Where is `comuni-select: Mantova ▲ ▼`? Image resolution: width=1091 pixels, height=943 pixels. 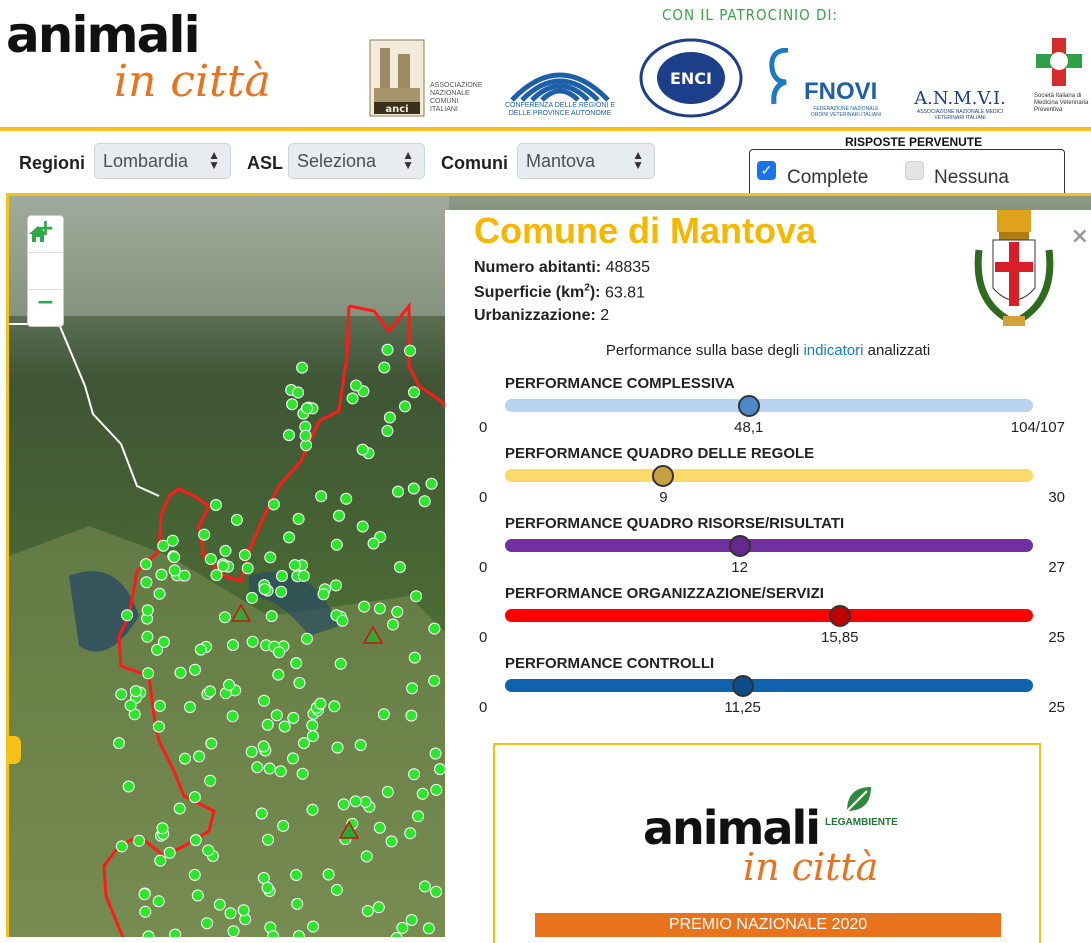
comuni-select: Mantova ▲ ▼ is located at coordinates (586, 161).